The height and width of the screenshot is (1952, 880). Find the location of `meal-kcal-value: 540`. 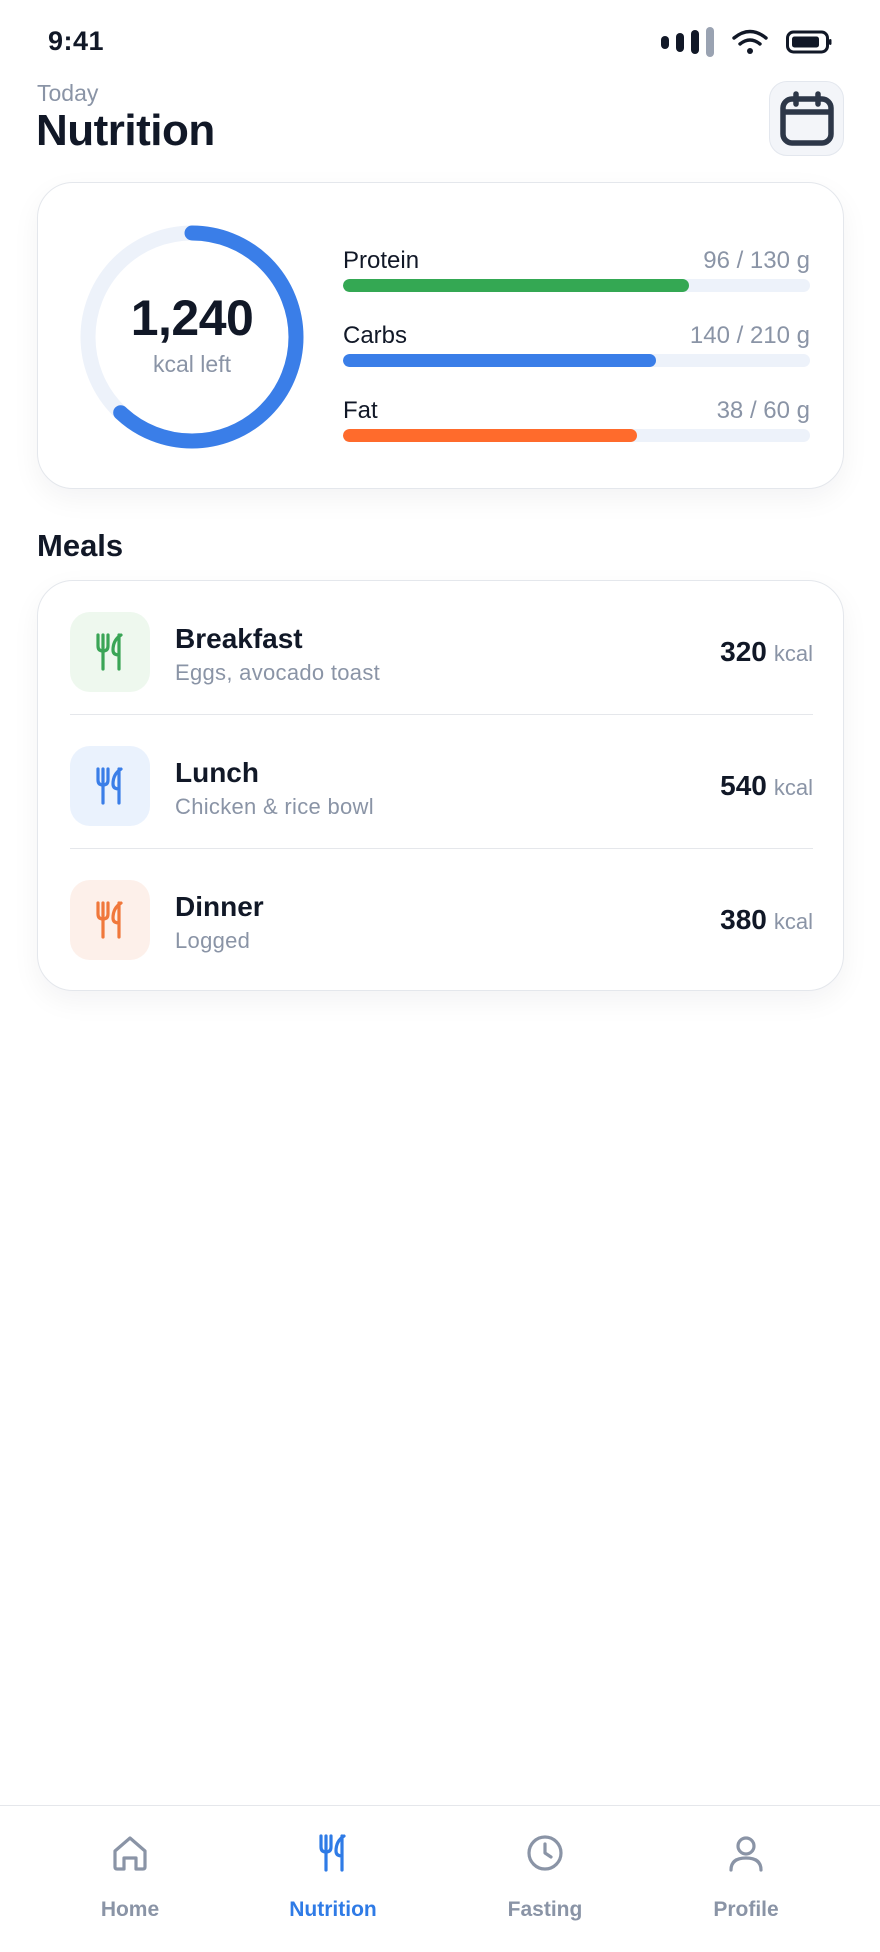

meal-kcal-value: 540 is located at coordinates (743, 785).